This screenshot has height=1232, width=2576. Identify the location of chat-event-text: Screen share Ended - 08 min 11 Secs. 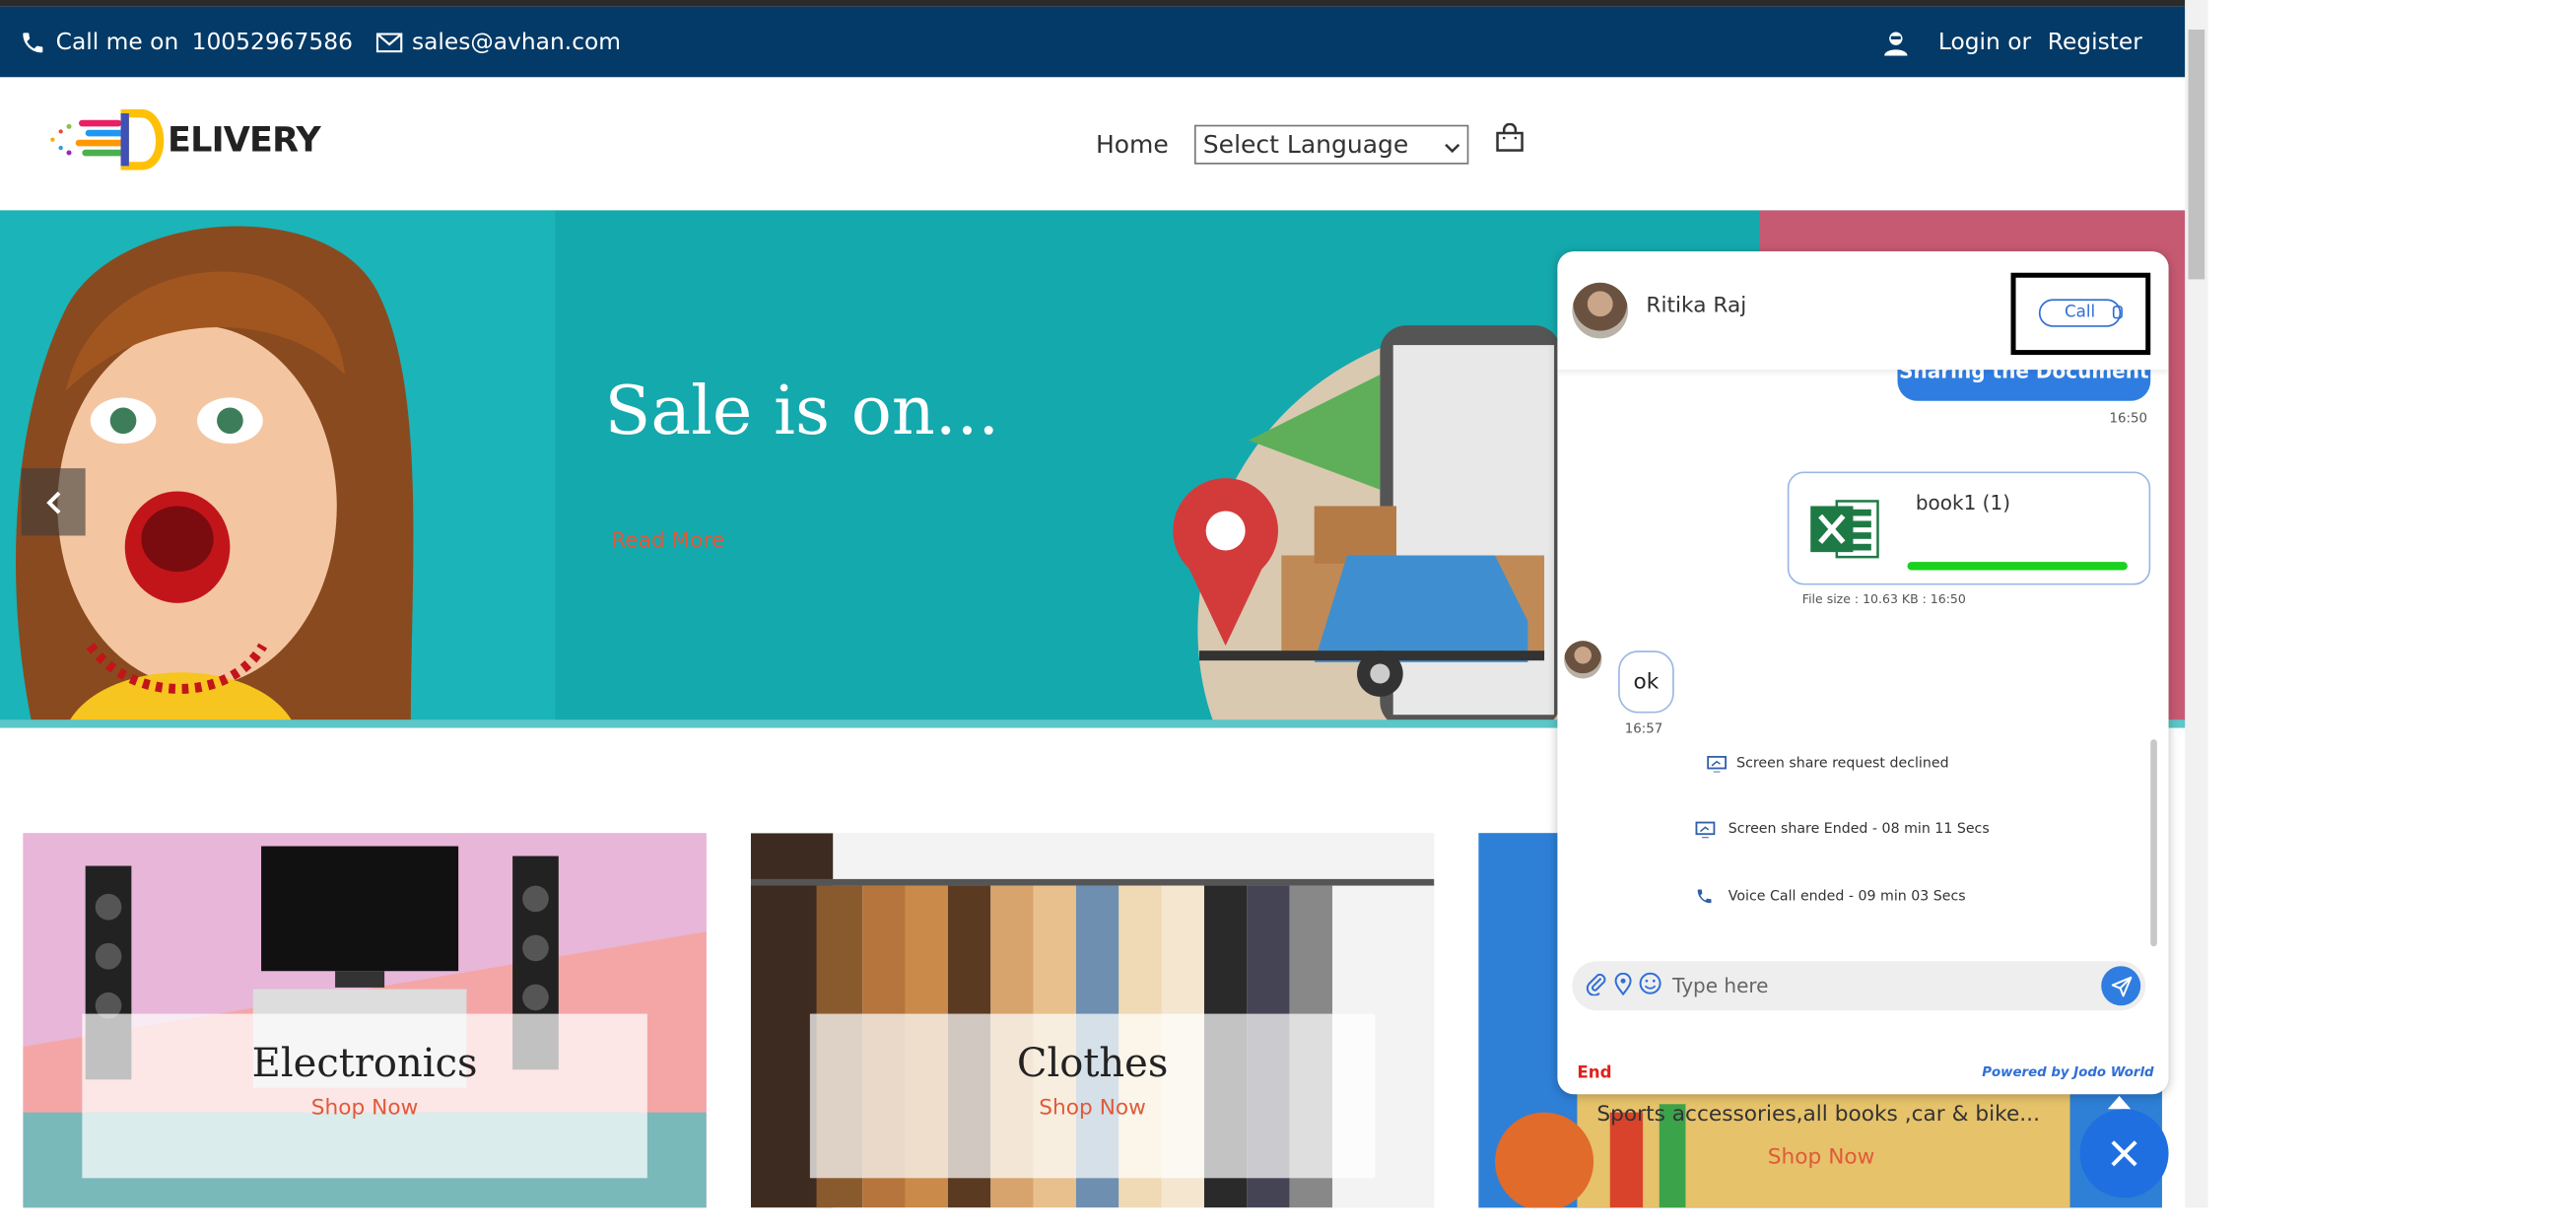
(1859, 830).